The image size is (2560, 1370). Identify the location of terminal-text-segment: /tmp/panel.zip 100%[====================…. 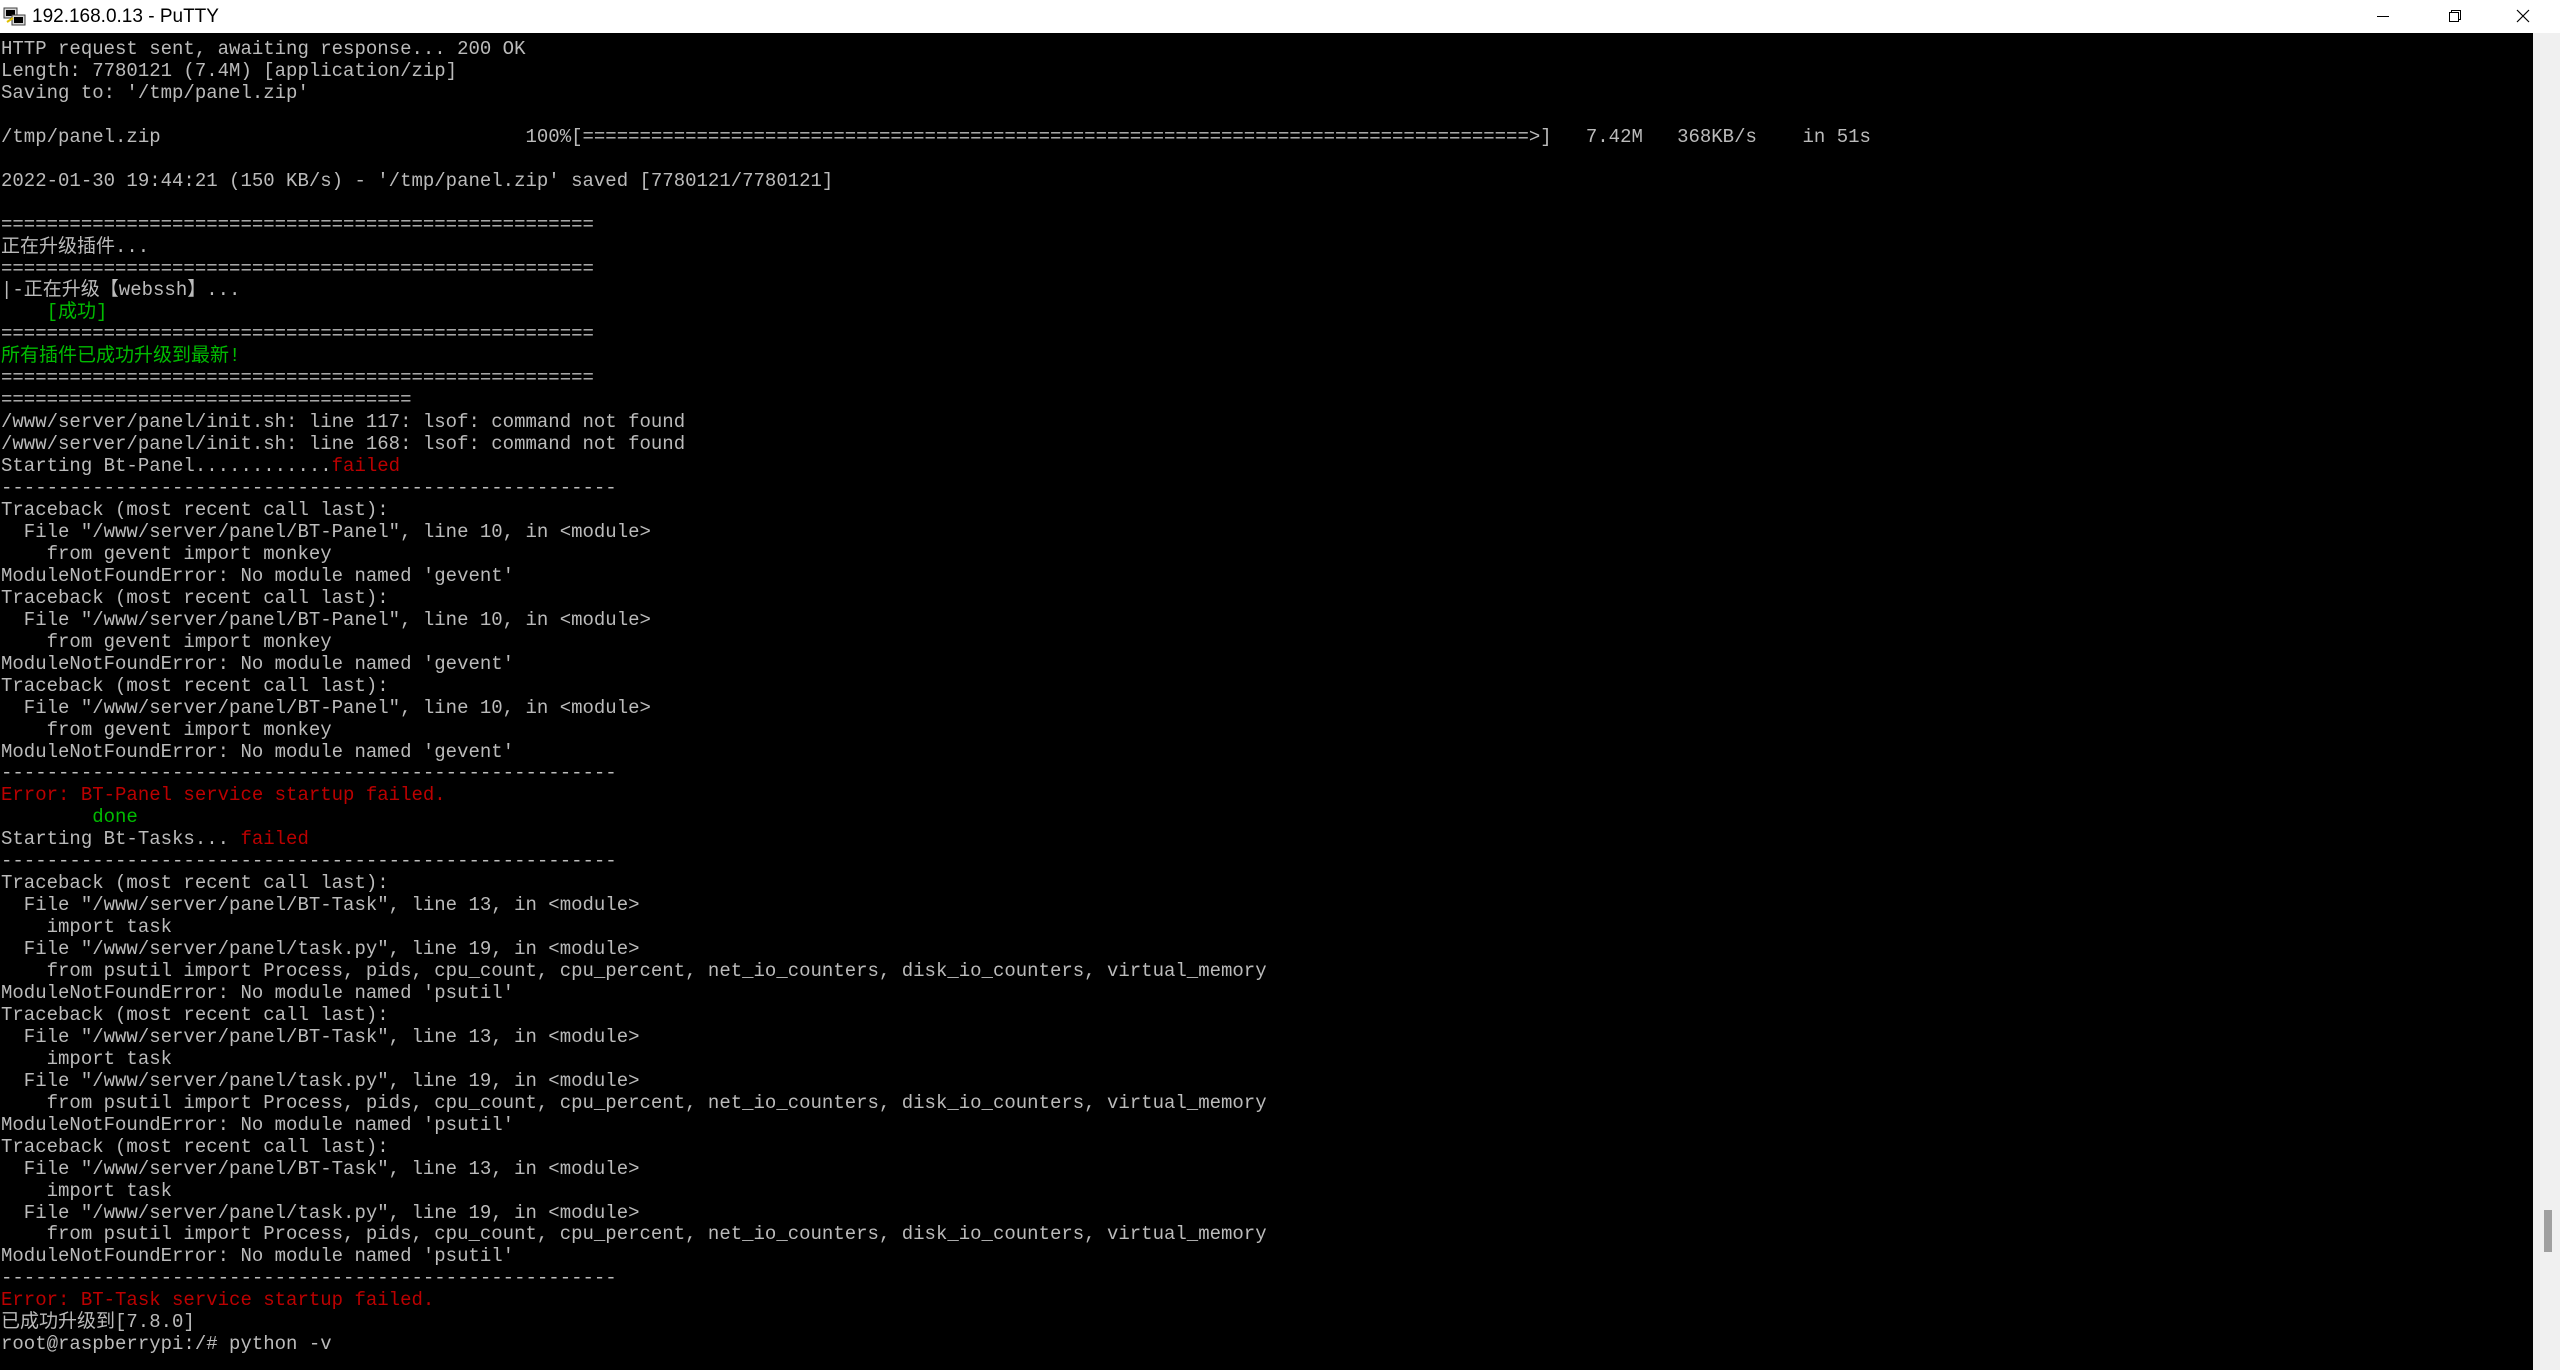
(936, 136).